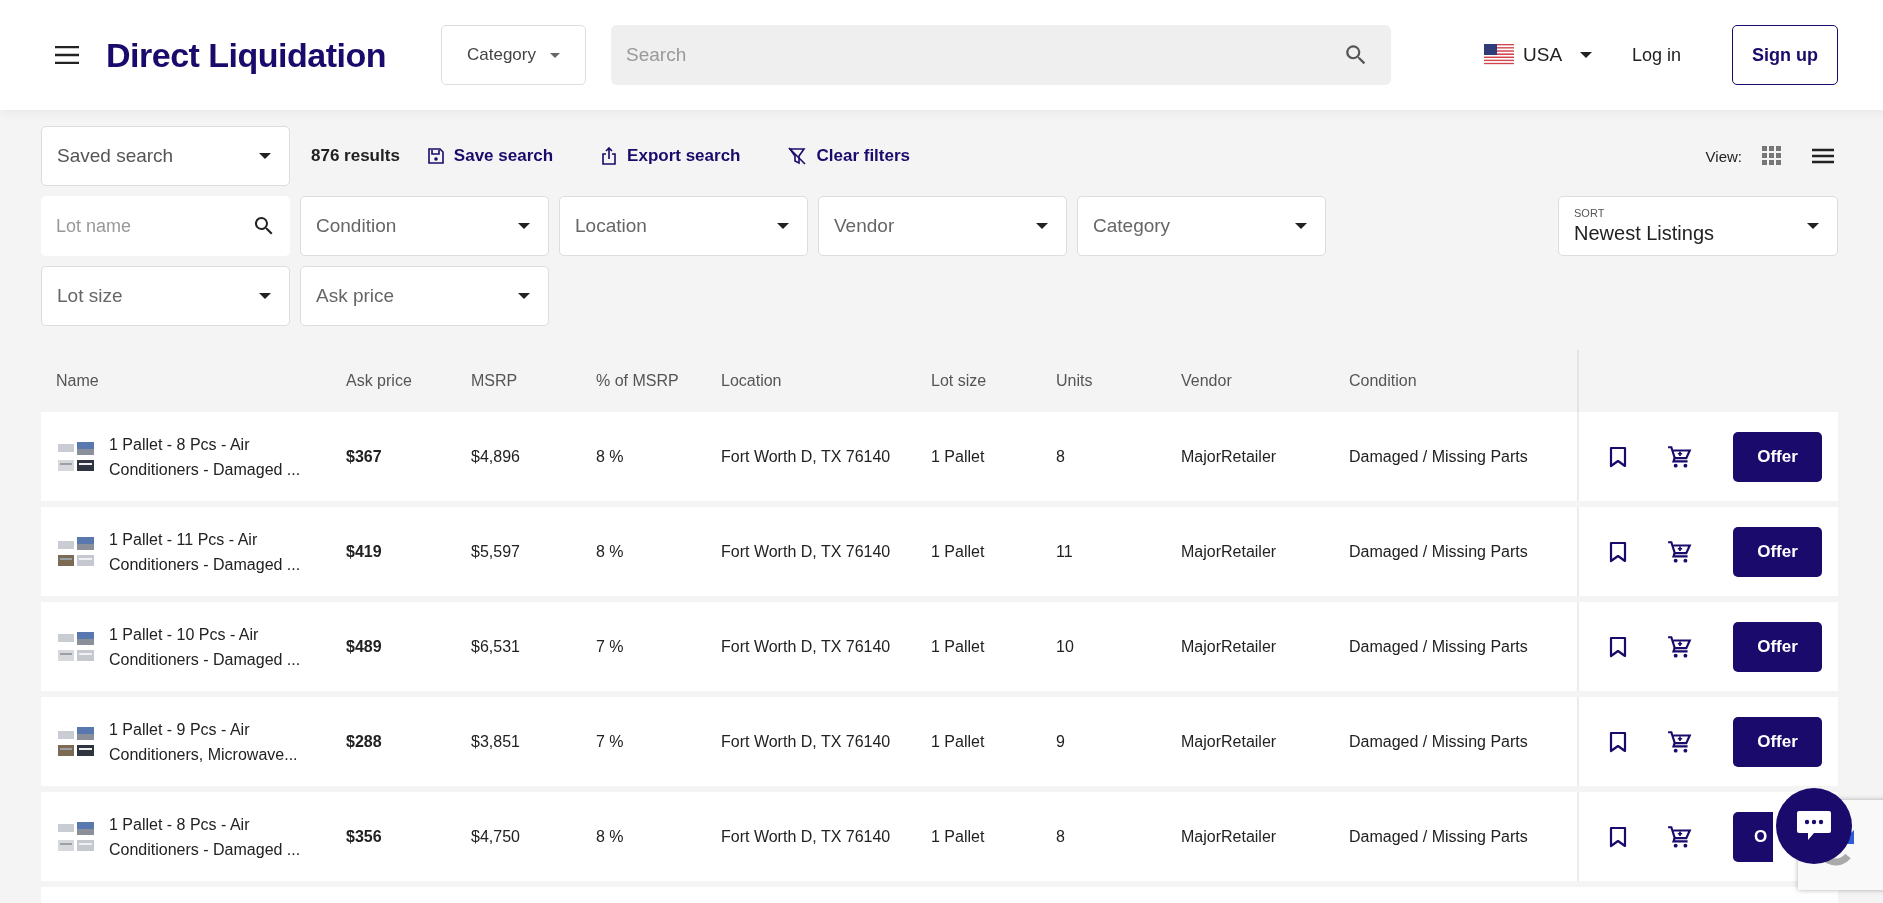 This screenshot has width=1883, height=903. What do you see at coordinates (826, 381) in the screenshot?
I see `column-header: Location` at bounding box center [826, 381].